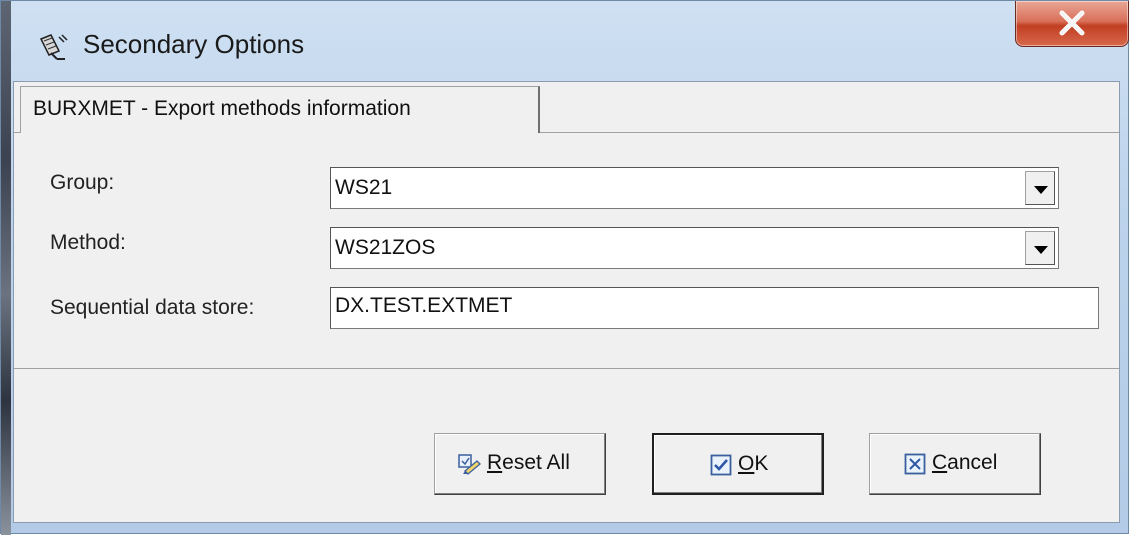  Describe the element at coordinates (82, 182) in the screenshot. I see `group-label: Group:` at that location.